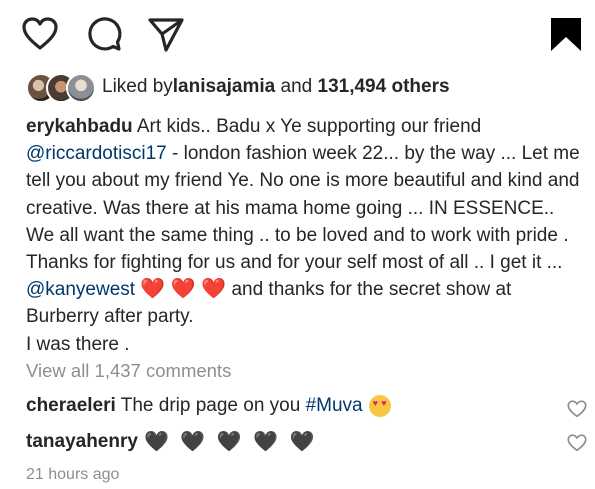 The height and width of the screenshot is (489, 595). I want to click on liked-by-username: lanisajamia, so click(224, 87).